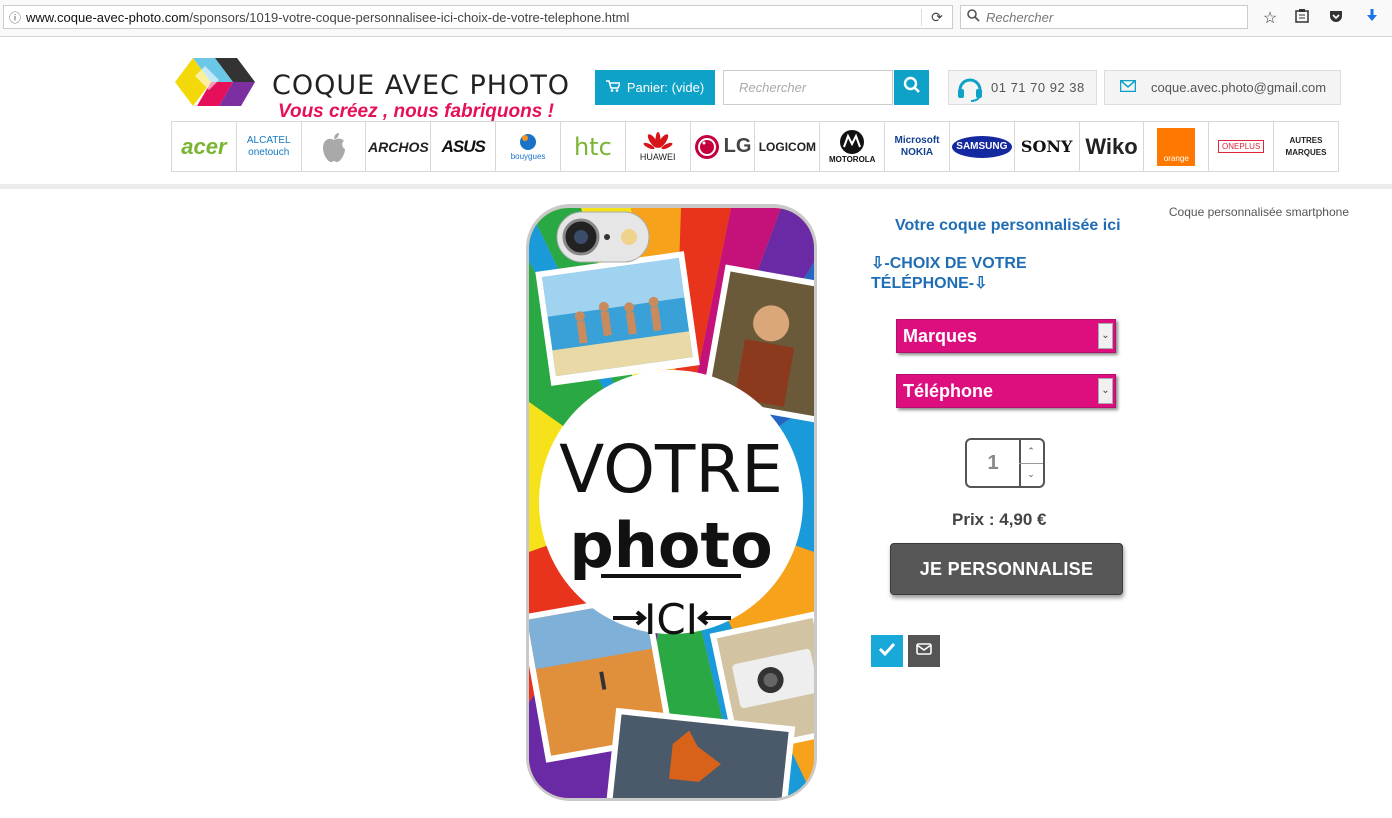 The image size is (1392, 818). What do you see at coordinates (1306, 146) in the screenshot?
I see `brand-others: AUTRES MARQUES` at bounding box center [1306, 146].